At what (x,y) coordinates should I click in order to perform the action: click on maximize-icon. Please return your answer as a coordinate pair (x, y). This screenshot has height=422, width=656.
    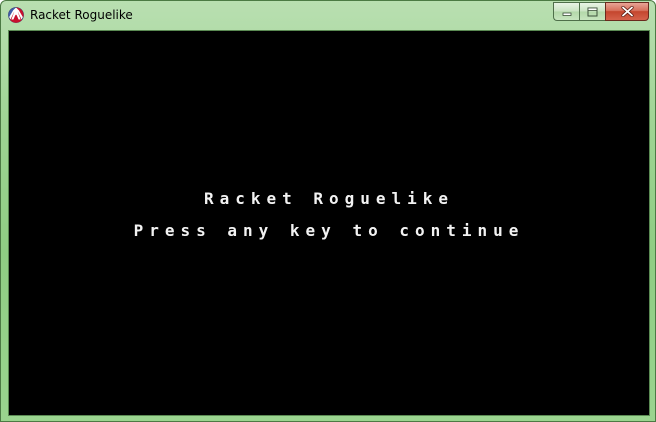
    Looking at the image, I should click on (592, 11).